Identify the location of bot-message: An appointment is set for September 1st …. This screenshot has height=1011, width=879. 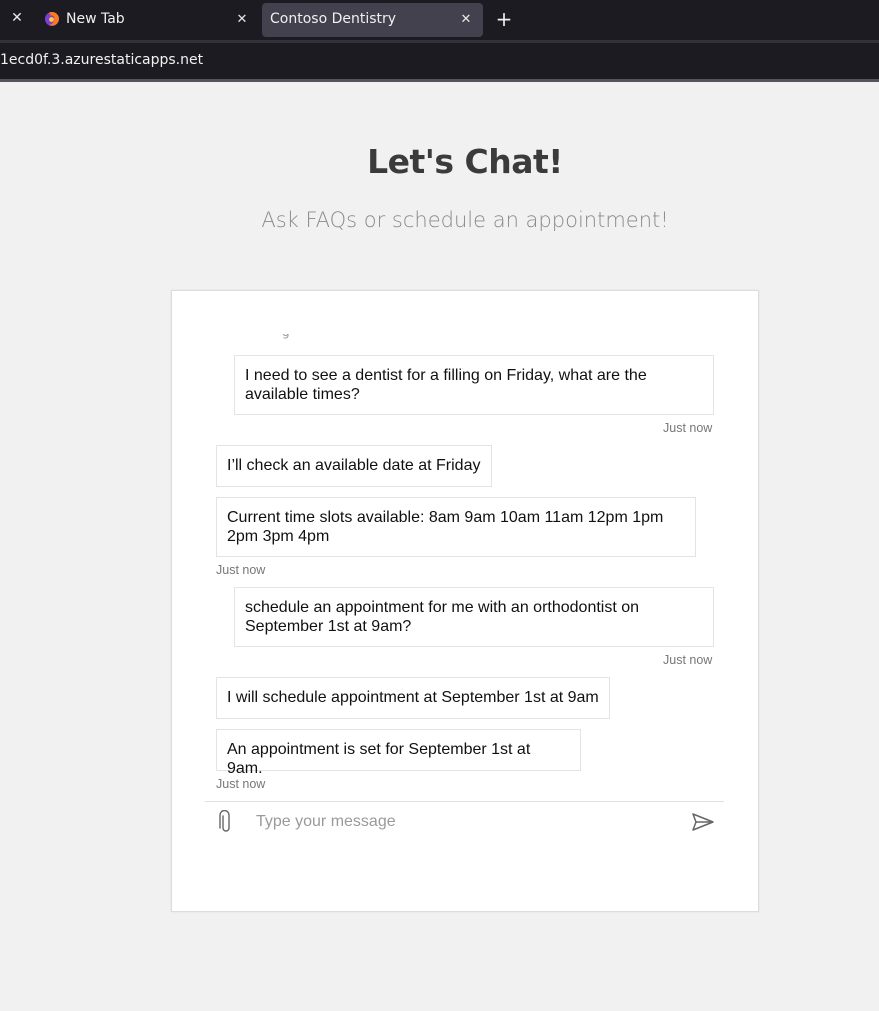
(398, 753).